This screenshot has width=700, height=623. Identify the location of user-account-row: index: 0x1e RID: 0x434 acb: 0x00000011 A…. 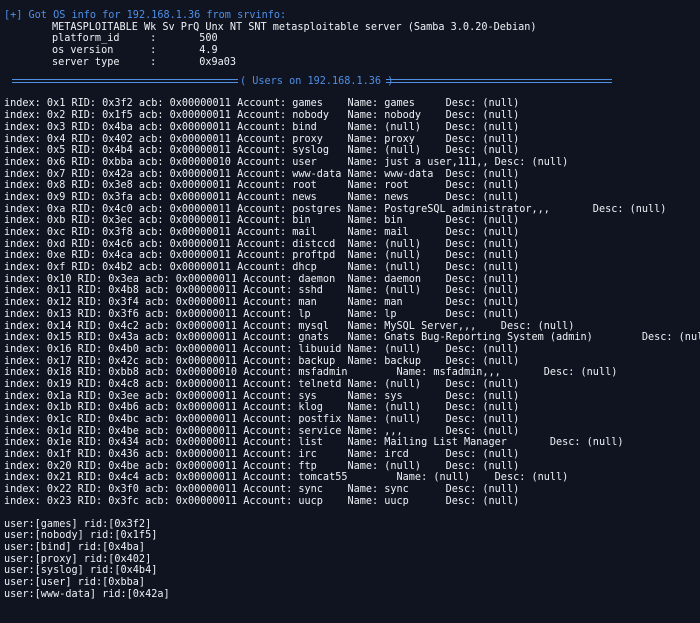
(314, 443).